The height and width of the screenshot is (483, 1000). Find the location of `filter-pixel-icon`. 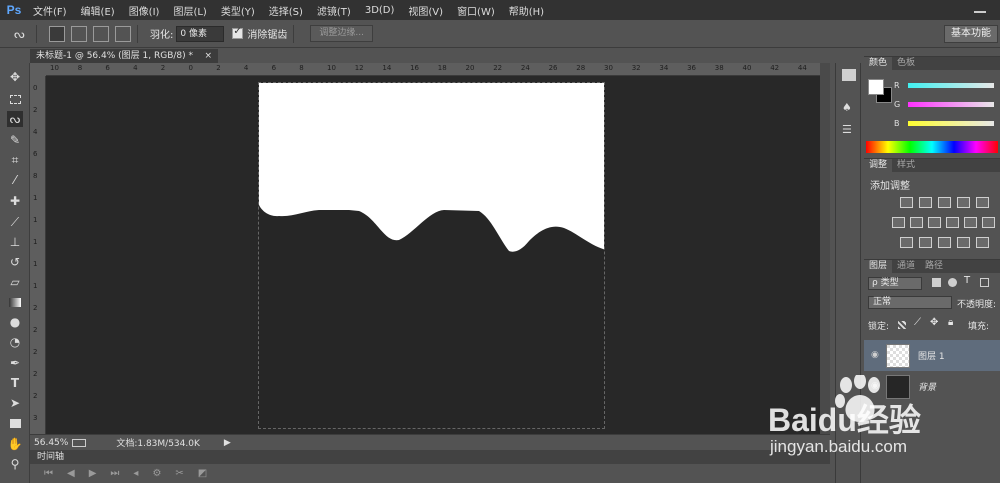

filter-pixel-icon is located at coordinates (936, 282).